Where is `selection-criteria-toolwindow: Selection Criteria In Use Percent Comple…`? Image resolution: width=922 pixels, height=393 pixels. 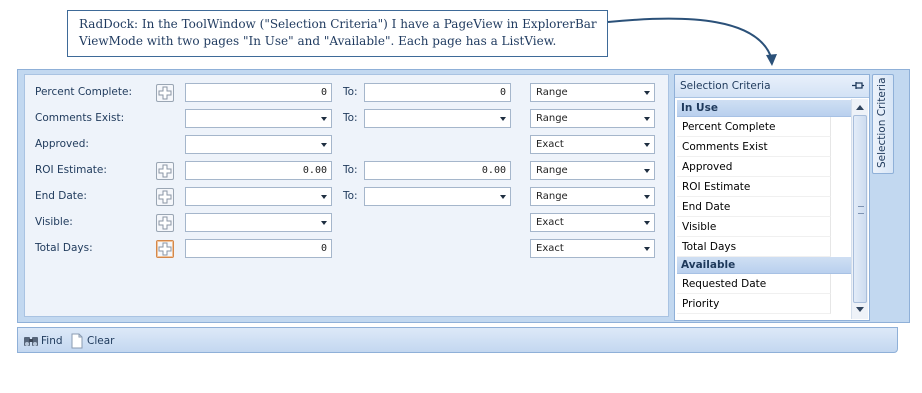 selection-criteria-toolwindow: Selection Criteria In Use Percent Comple… is located at coordinates (772, 197).